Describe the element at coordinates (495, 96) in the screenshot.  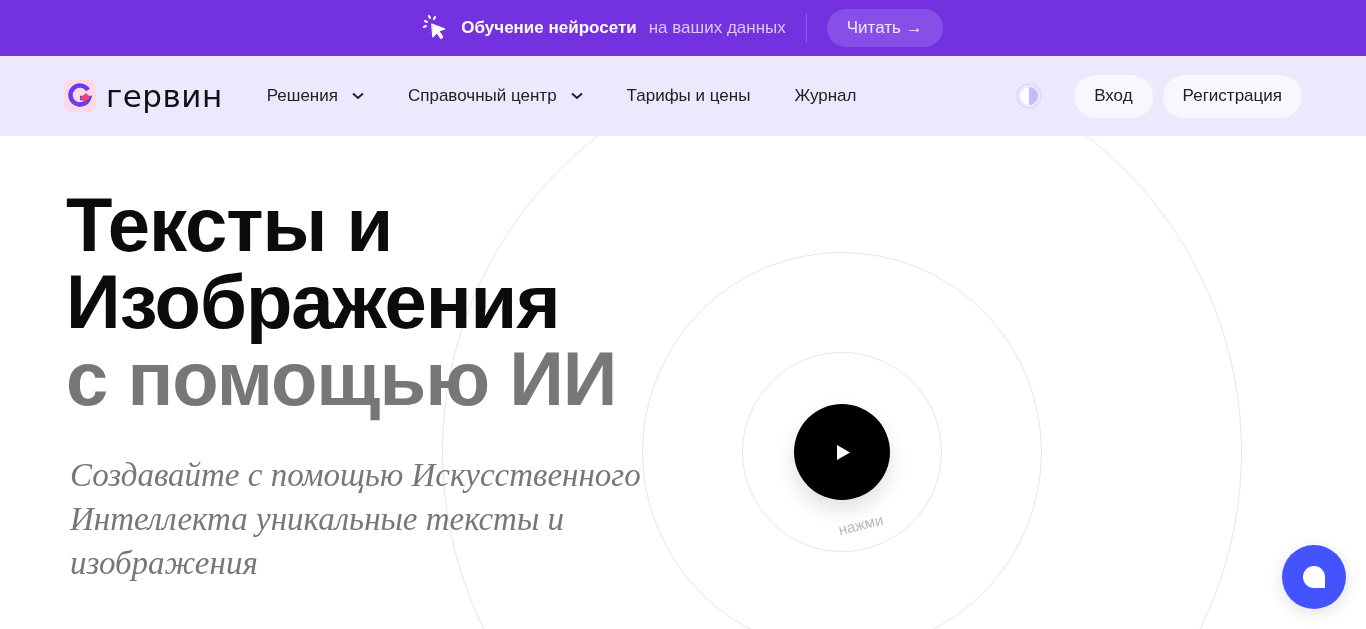
I see `nav-link: Справочный центр` at that location.